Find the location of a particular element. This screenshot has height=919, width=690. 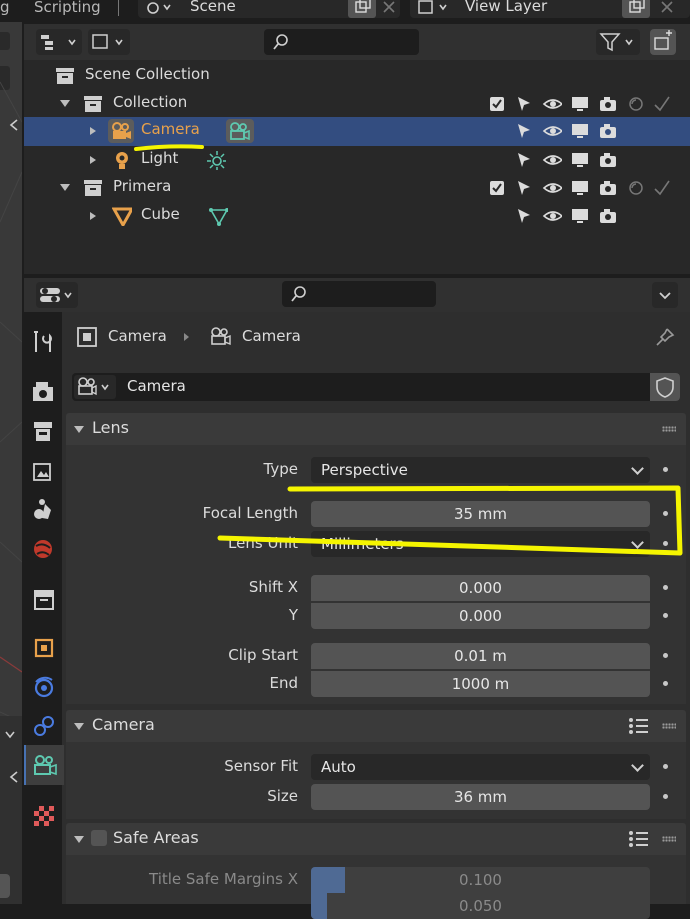

constraints-tab-icon is located at coordinates (44, 726).